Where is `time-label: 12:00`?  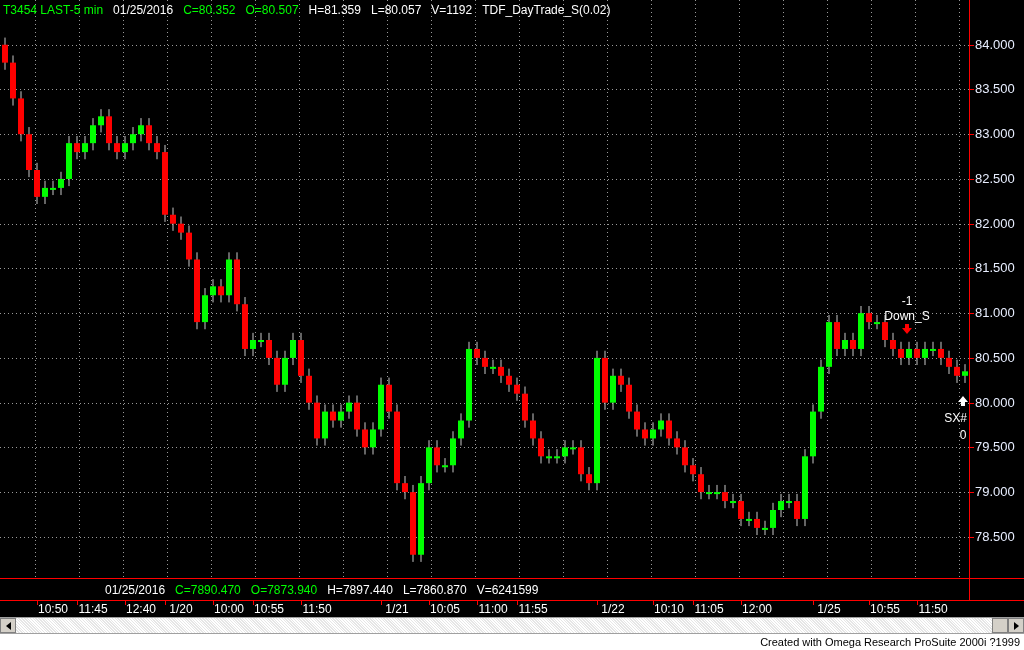 time-label: 12:00 is located at coordinates (757, 609).